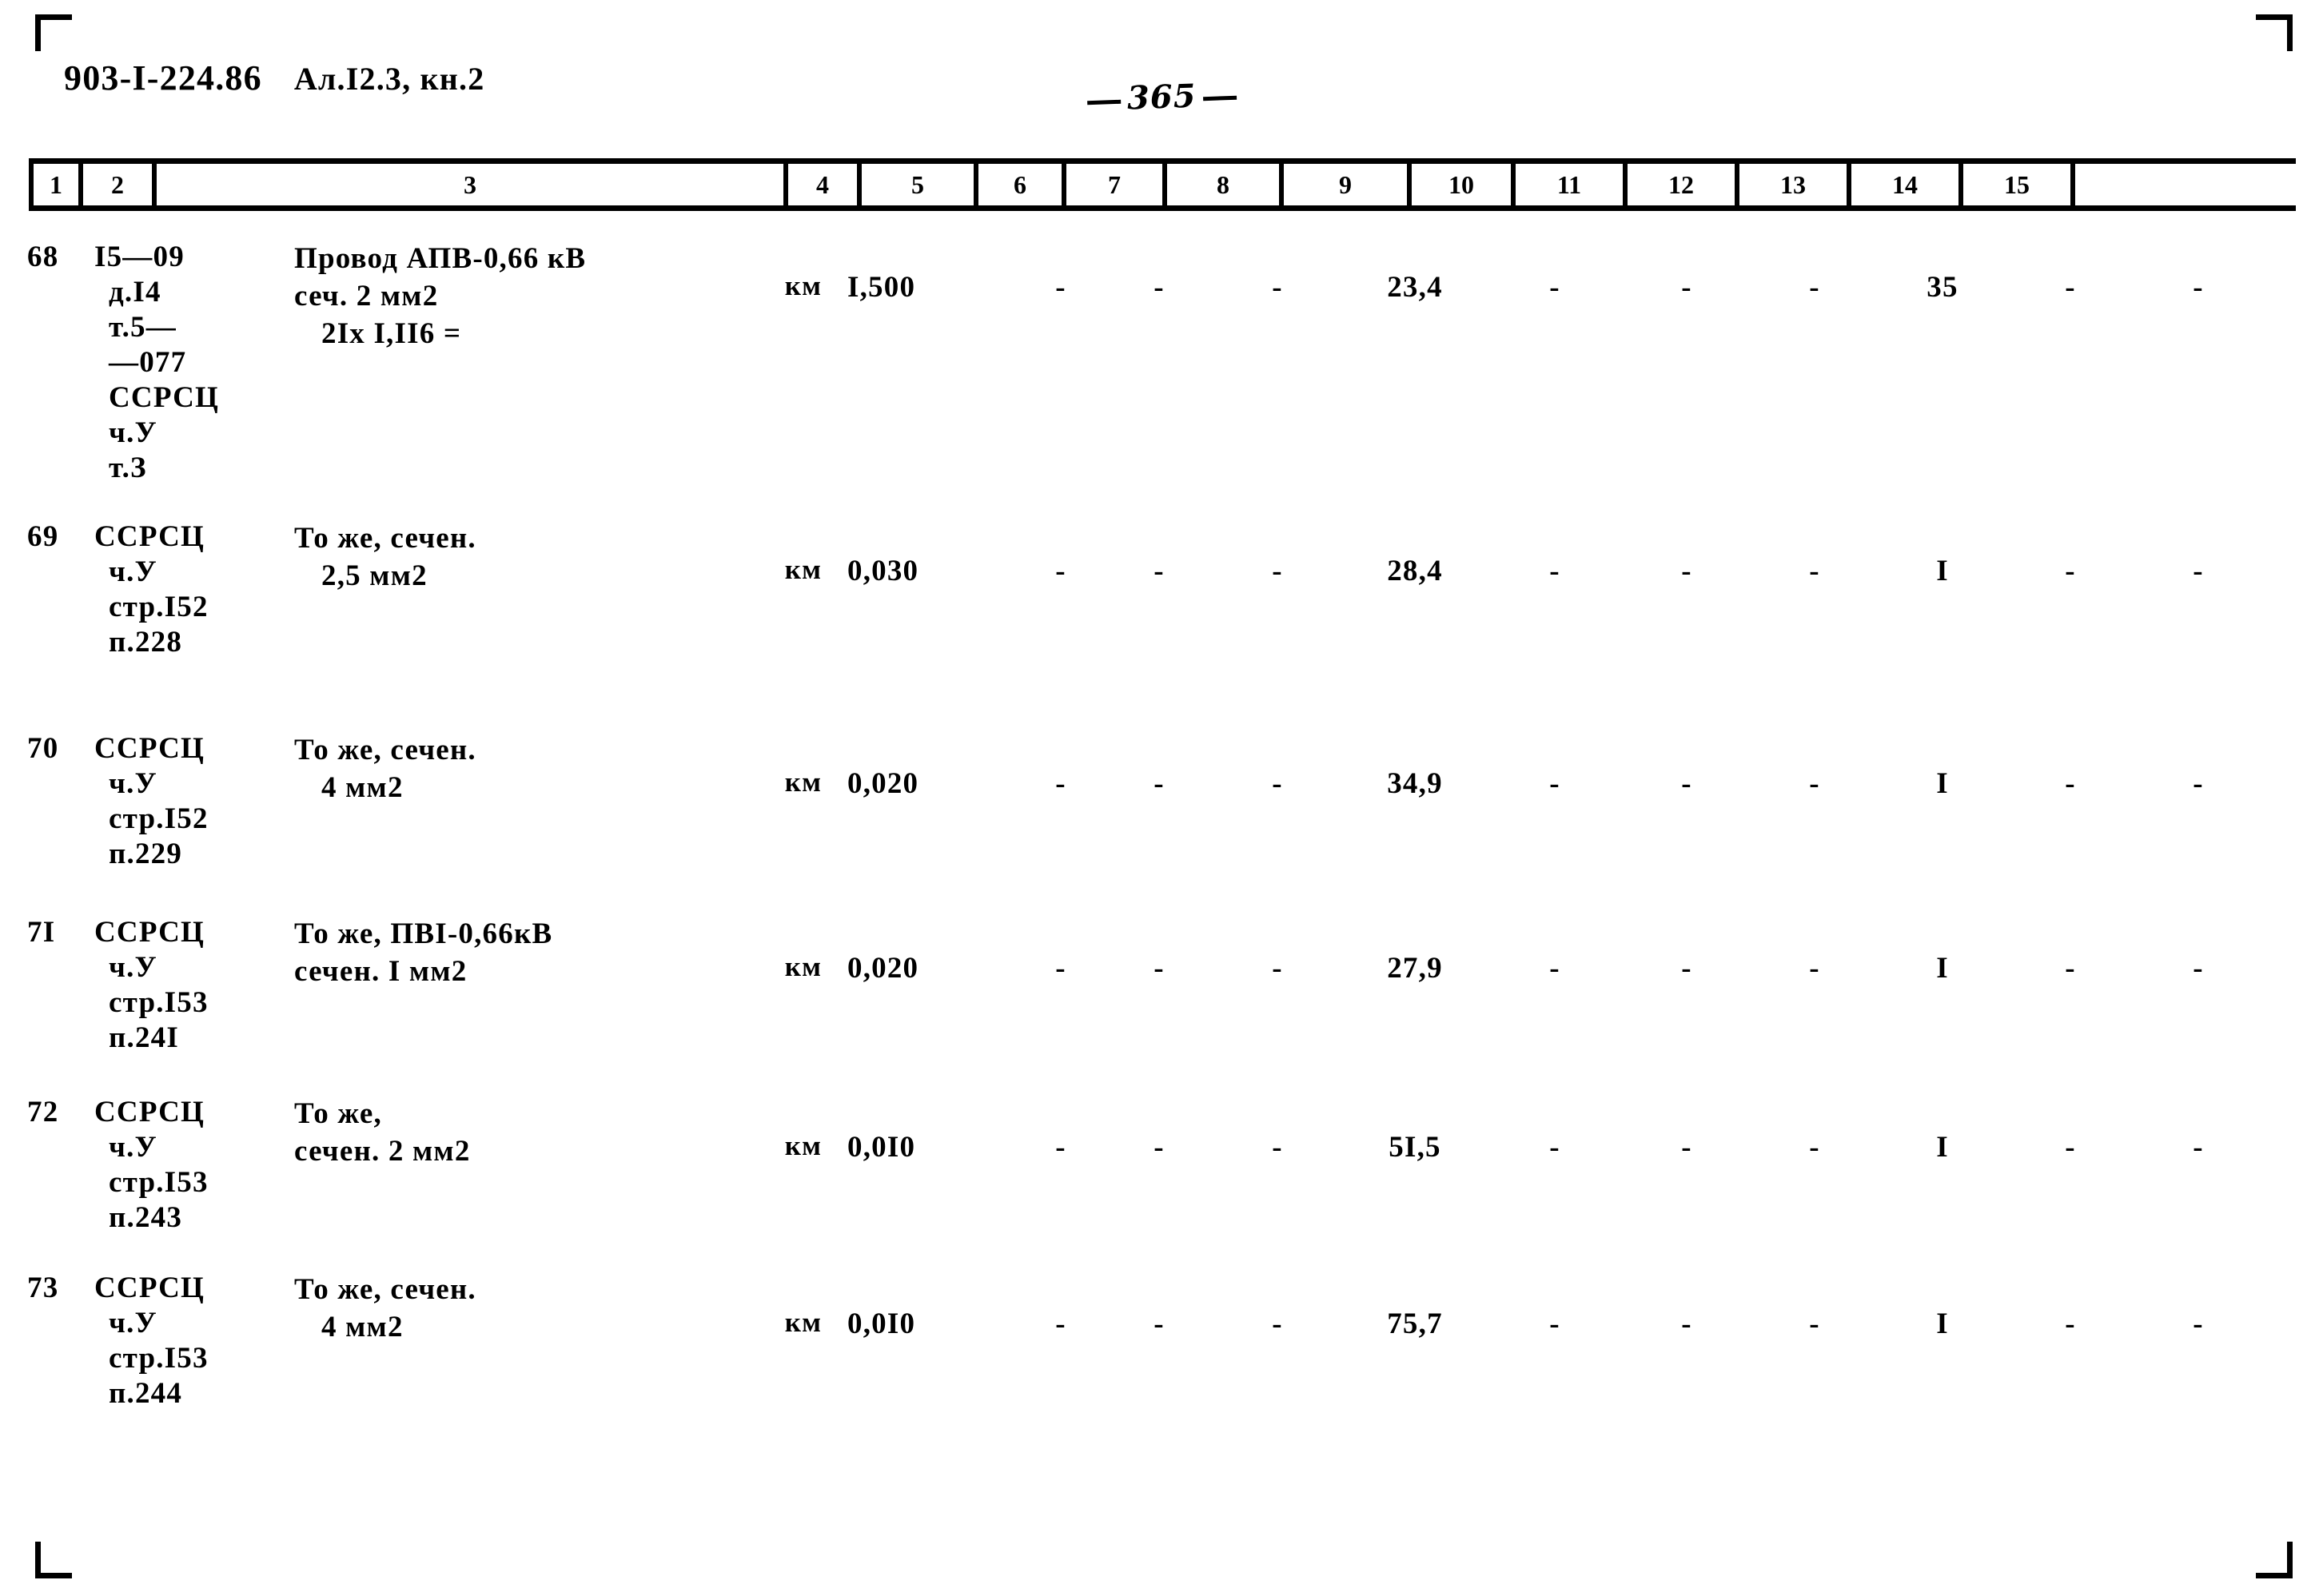 The height and width of the screenshot is (1596, 2323). What do you see at coordinates (881, 287) in the screenshot?
I see `row-value-5: I,500` at bounding box center [881, 287].